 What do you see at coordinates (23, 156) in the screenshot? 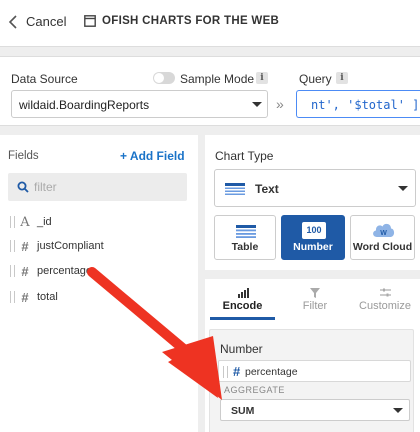
I see `fields-title: Fields` at bounding box center [23, 156].